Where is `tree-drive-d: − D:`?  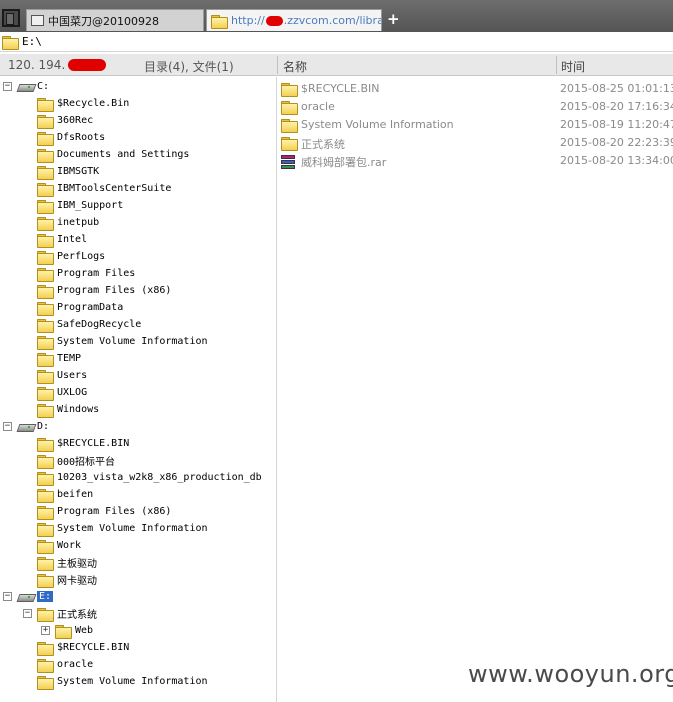 tree-drive-d: − D: is located at coordinates (24, 426).